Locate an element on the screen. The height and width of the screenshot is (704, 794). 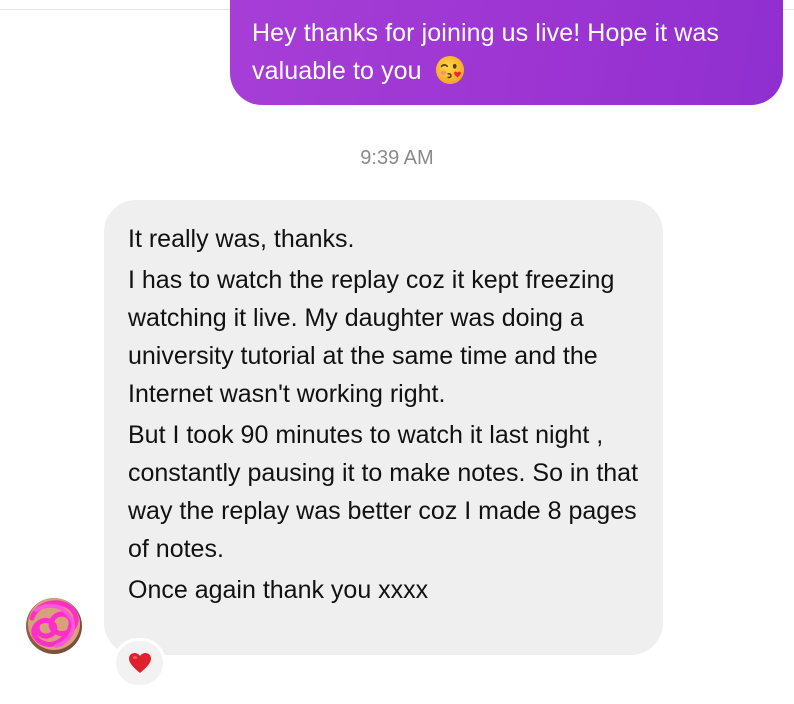
red-heart-icon is located at coordinates (139, 663).